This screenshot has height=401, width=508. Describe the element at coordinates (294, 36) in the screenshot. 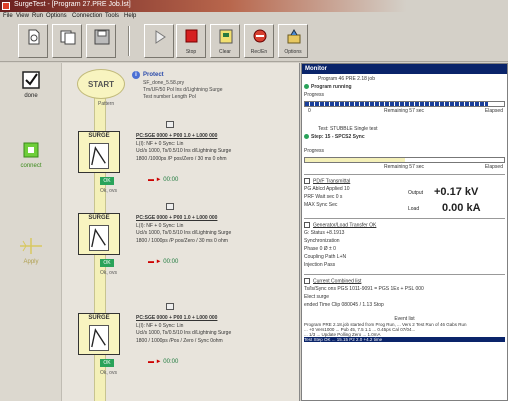

I see `tools-icon` at that location.